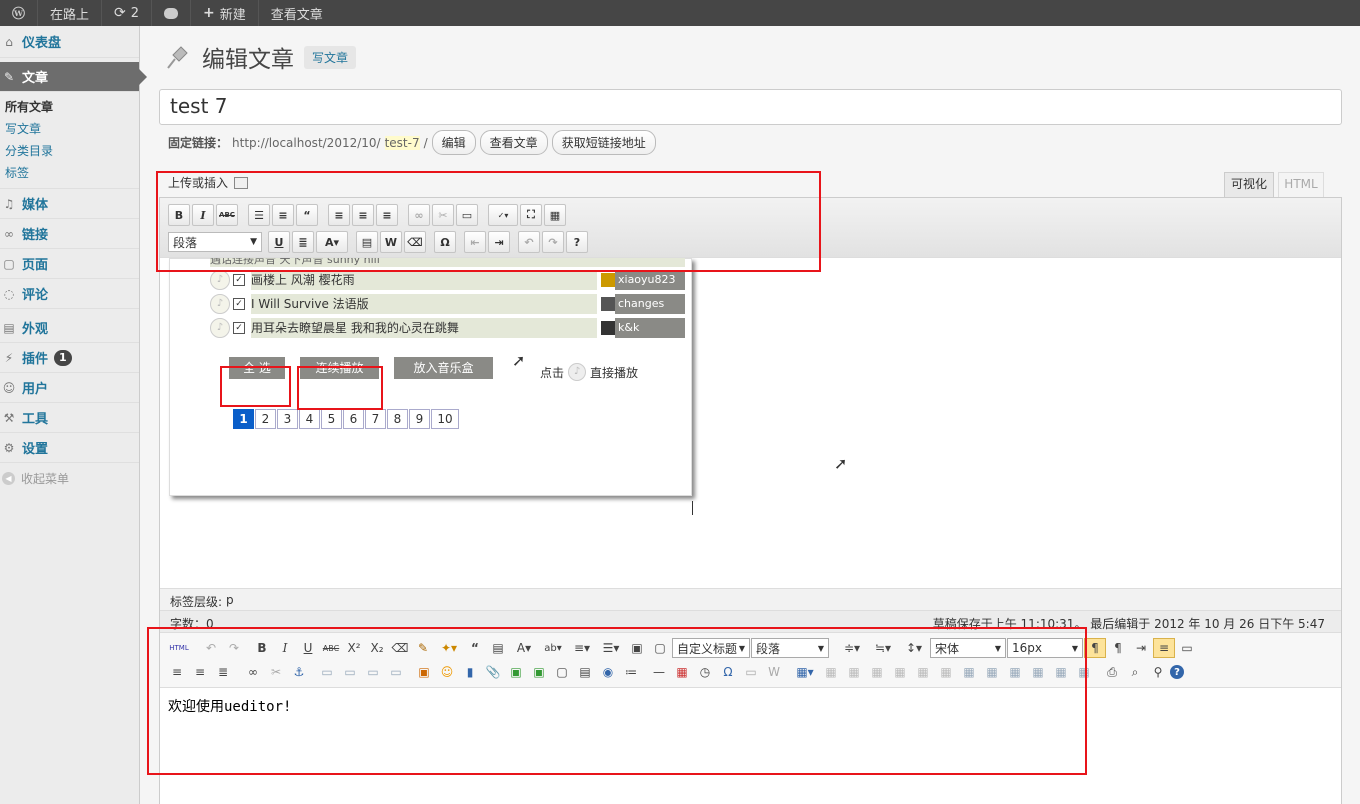  I want to click on menu-dashboard: ⌂ 仪表盘, so click(69, 42).